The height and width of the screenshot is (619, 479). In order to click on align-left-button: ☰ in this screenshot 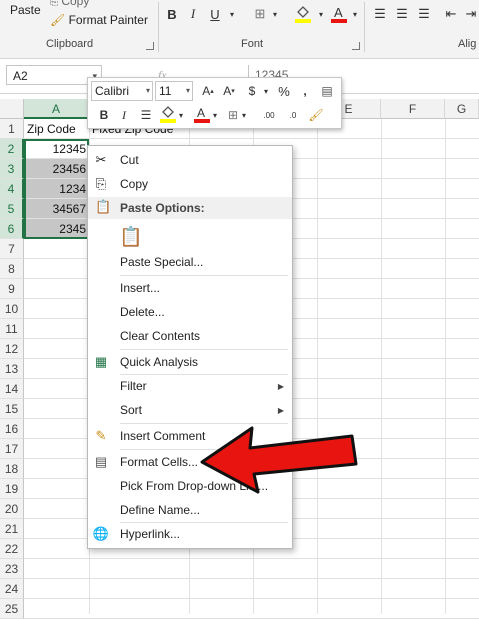, I will do `click(380, 14)`.